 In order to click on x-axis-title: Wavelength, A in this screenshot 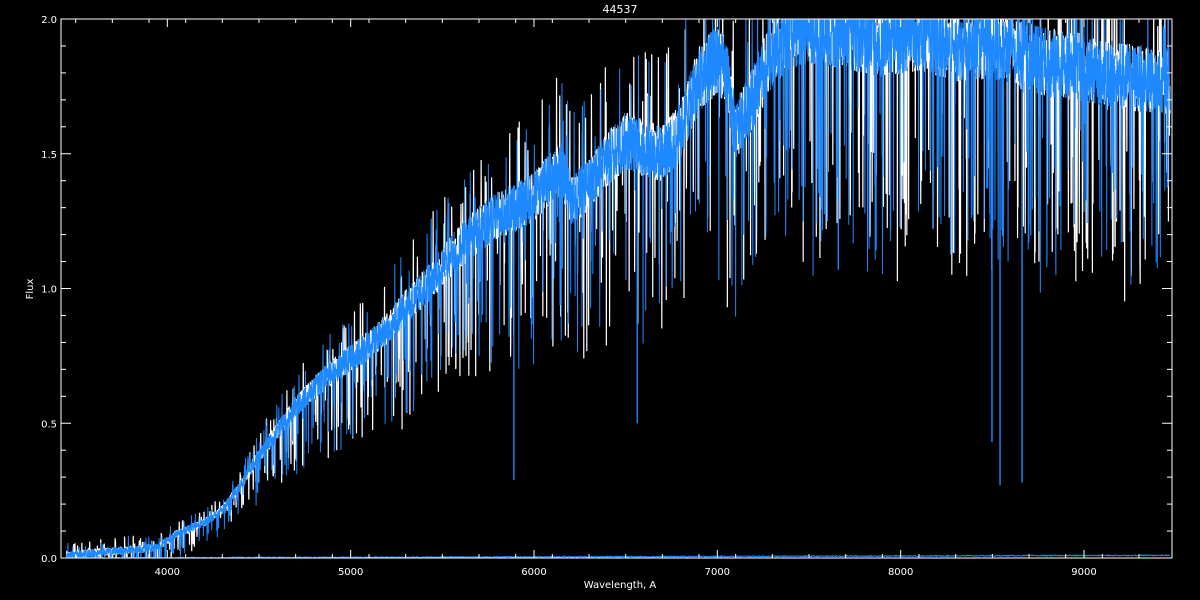, I will do `click(620, 585)`.